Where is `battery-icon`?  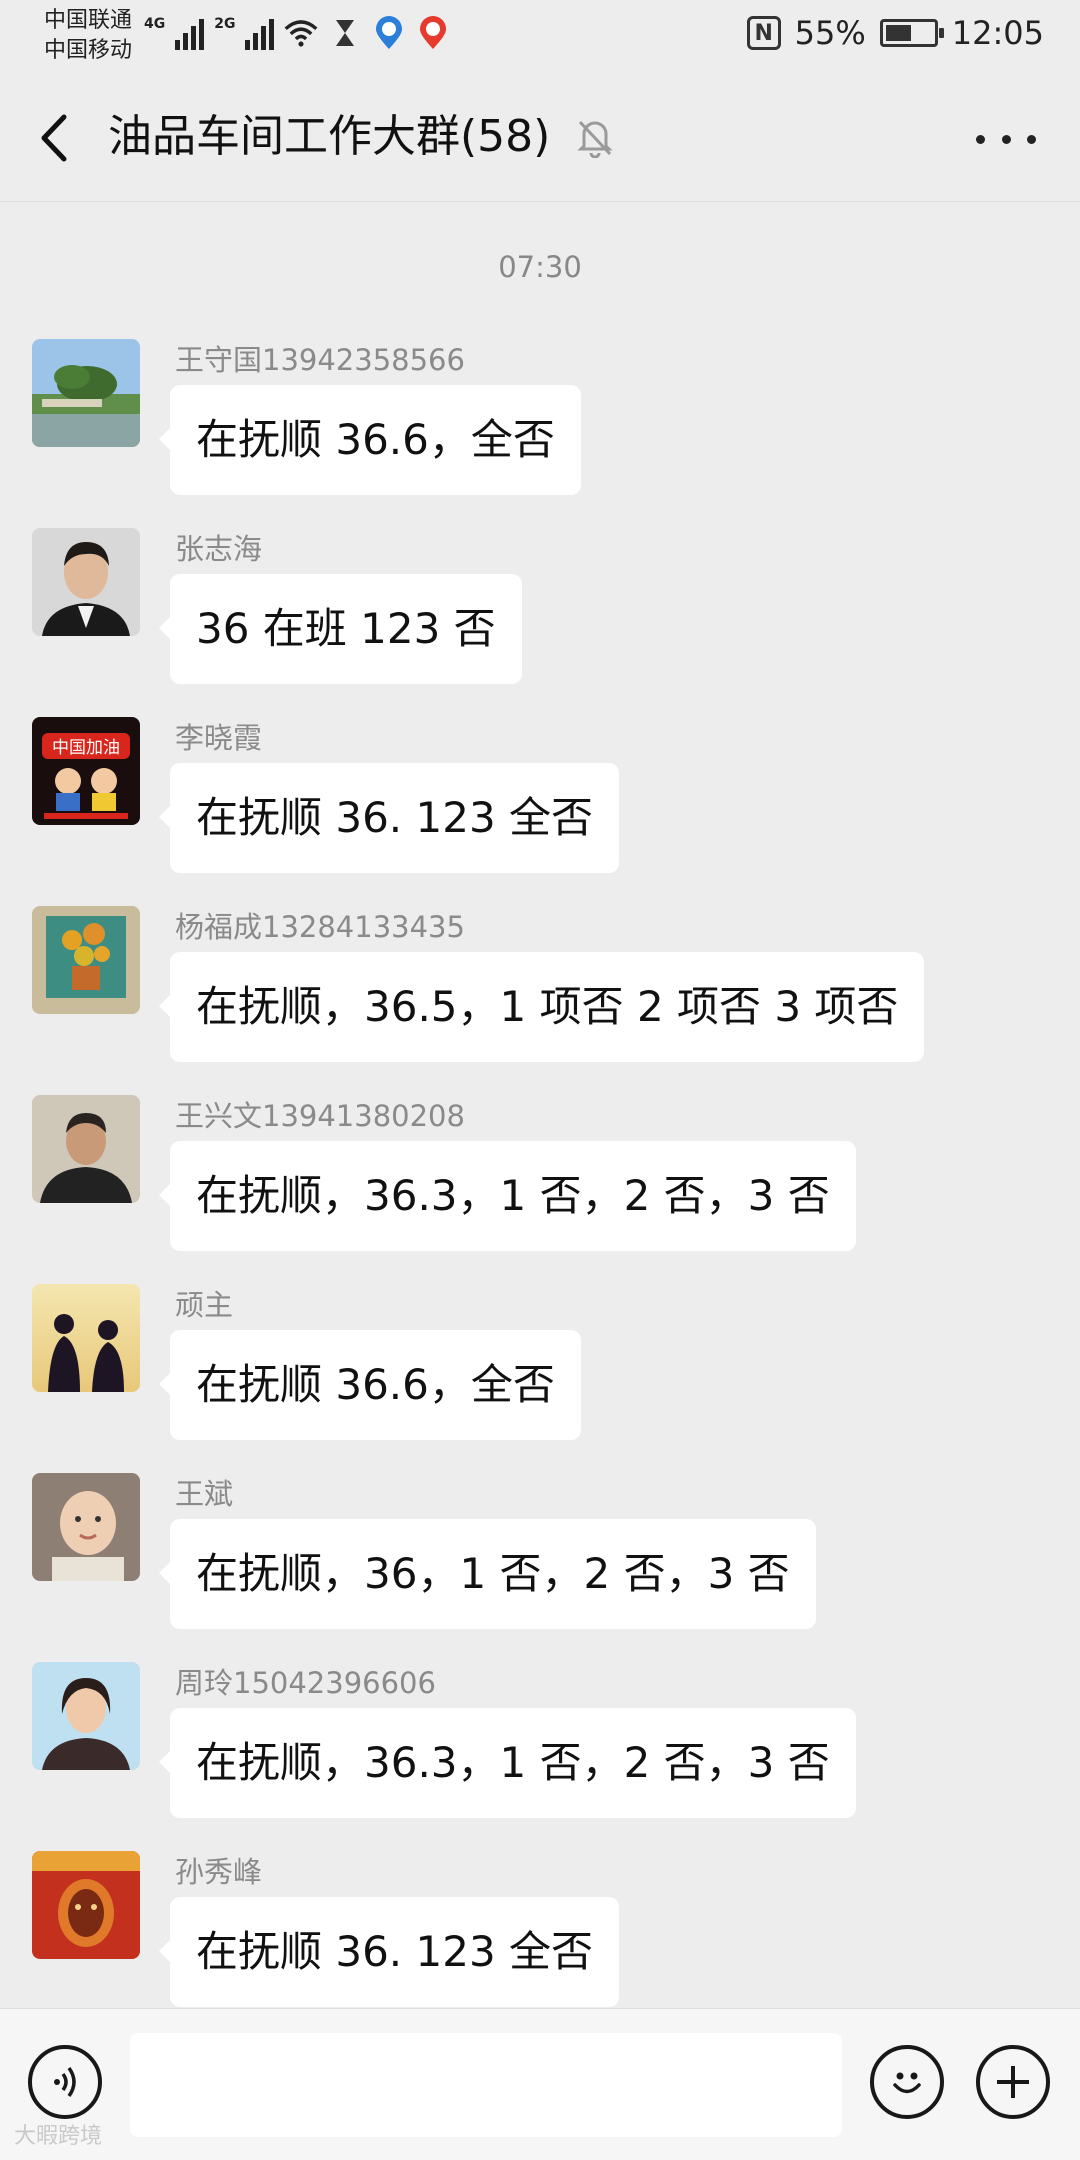 battery-icon is located at coordinates (911, 33).